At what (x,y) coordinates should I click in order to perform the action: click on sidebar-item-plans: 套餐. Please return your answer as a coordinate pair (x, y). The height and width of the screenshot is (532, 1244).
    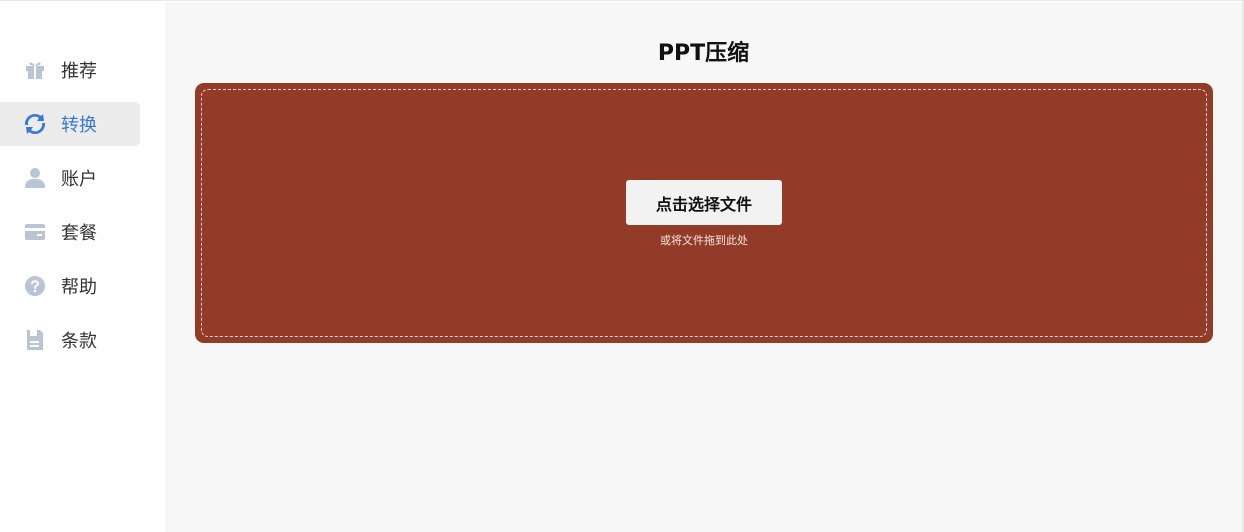
    Looking at the image, I should click on (70, 232).